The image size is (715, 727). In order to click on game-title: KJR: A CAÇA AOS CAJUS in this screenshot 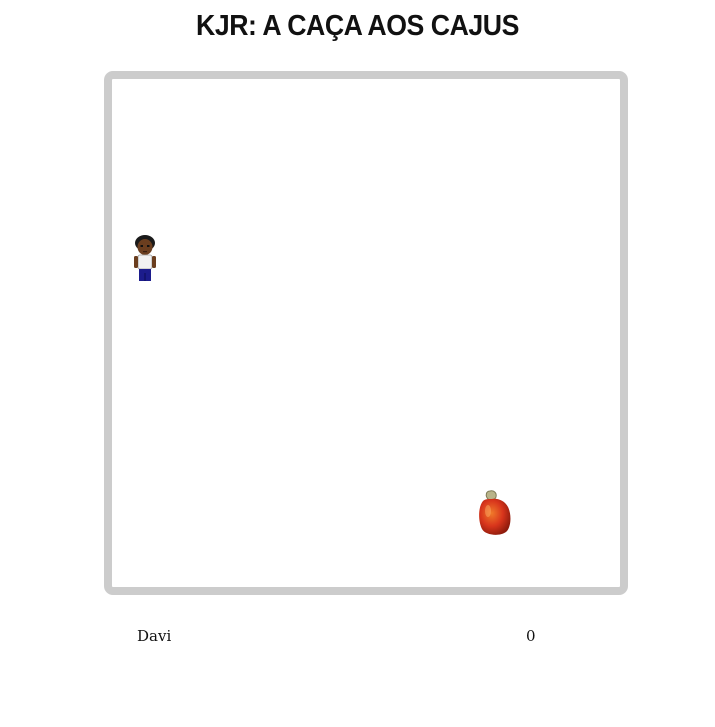, I will do `click(357, 26)`.